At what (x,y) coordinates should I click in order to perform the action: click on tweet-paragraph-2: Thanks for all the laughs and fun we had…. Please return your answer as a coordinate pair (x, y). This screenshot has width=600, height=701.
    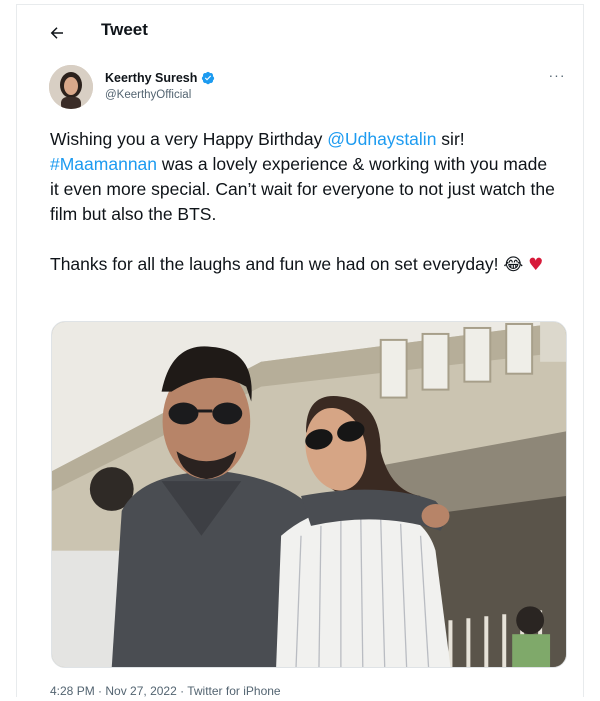
    Looking at the image, I should click on (305, 265).